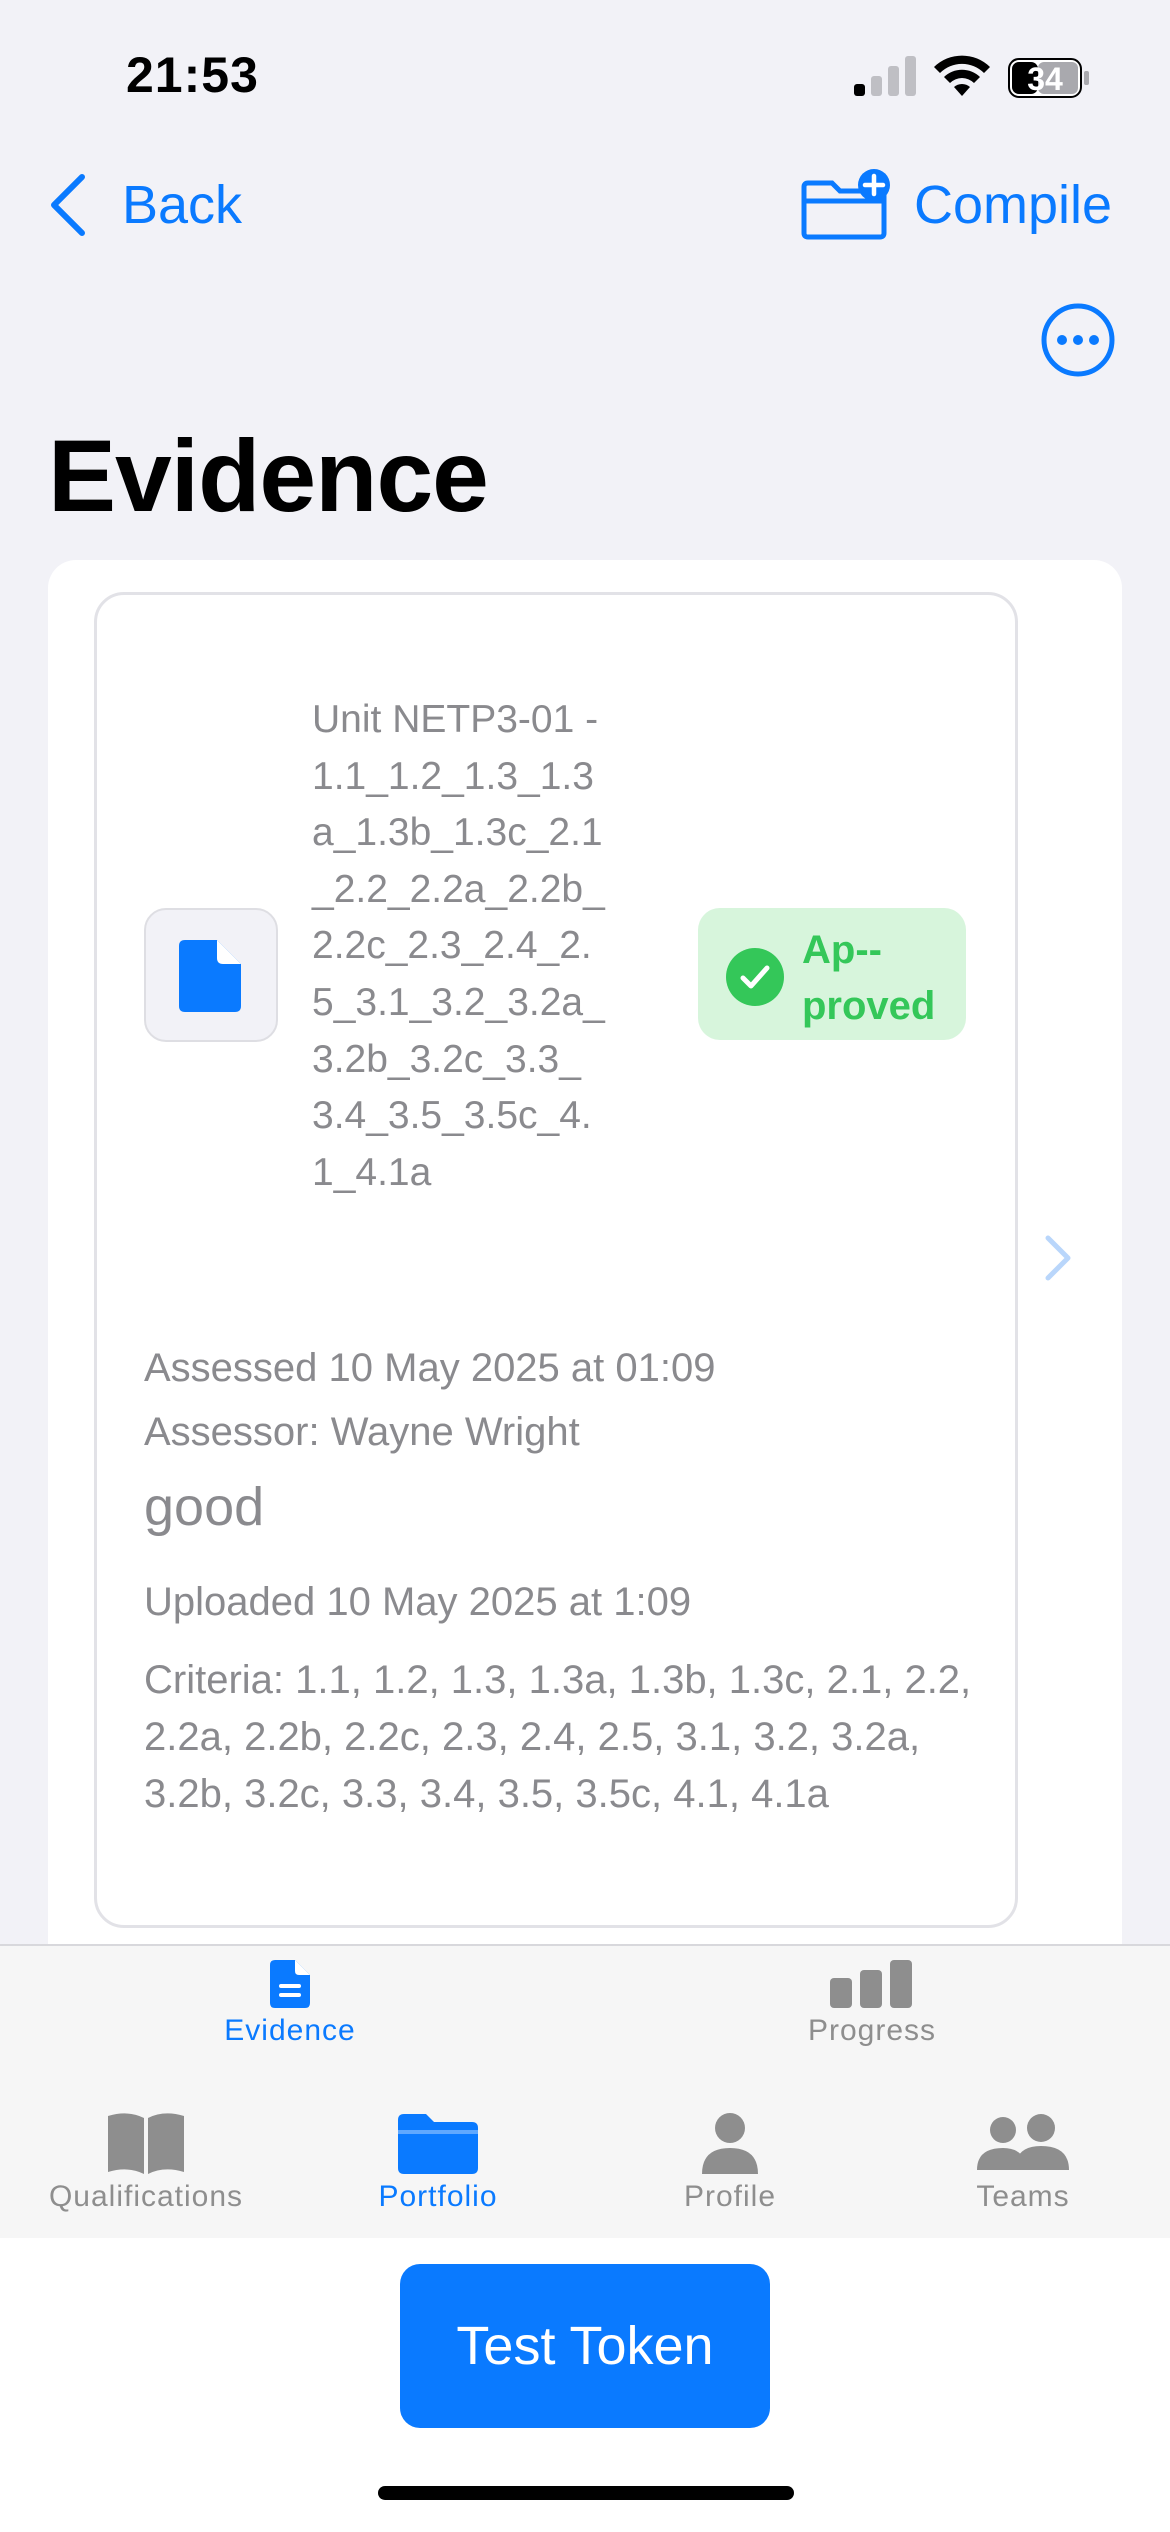 Image resolution: width=1170 pixels, height=2532 pixels. What do you see at coordinates (586, 2493) in the screenshot?
I see `home-indicator` at bounding box center [586, 2493].